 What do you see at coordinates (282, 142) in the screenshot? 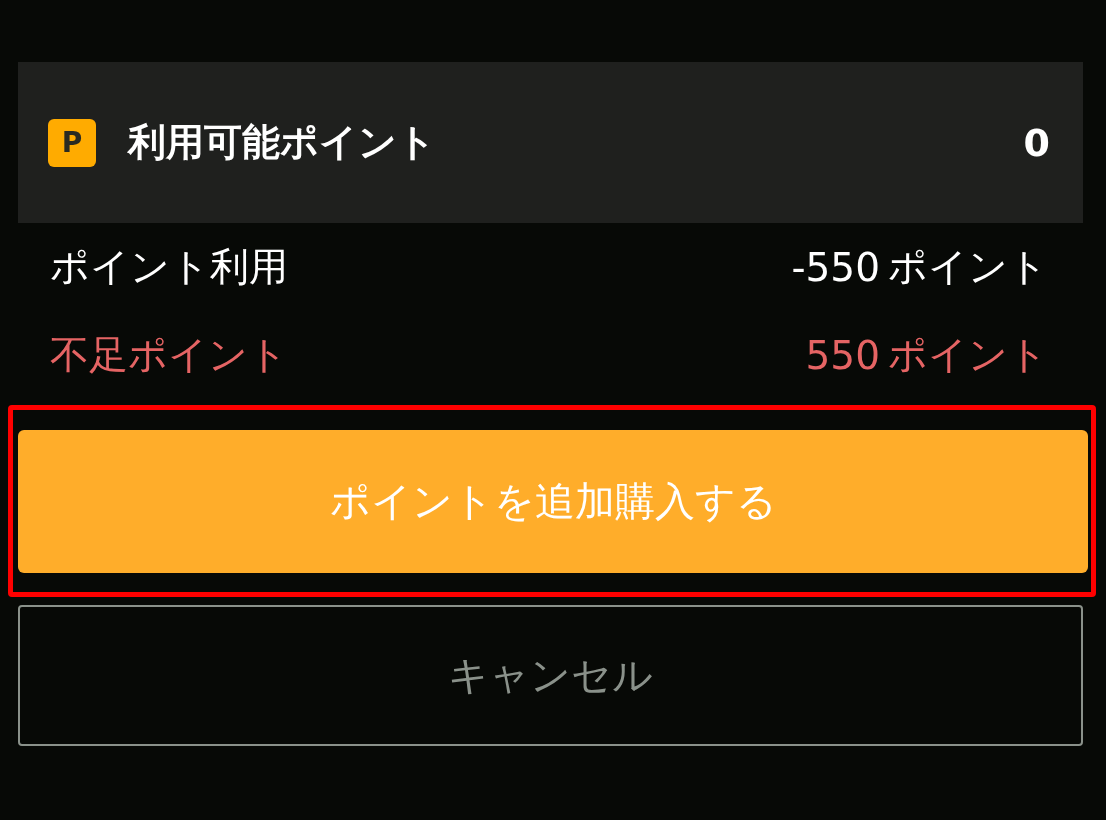
I see `balance-label: 利用可能ポイント` at bounding box center [282, 142].